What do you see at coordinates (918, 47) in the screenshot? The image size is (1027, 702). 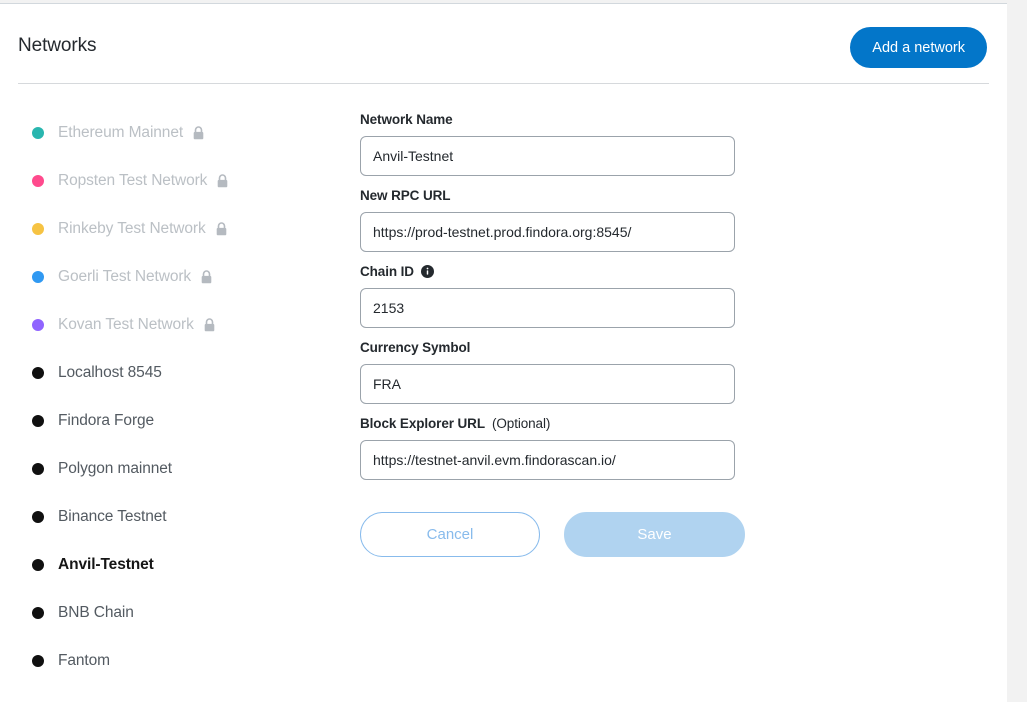 I see `add-network-button: Add a network` at bounding box center [918, 47].